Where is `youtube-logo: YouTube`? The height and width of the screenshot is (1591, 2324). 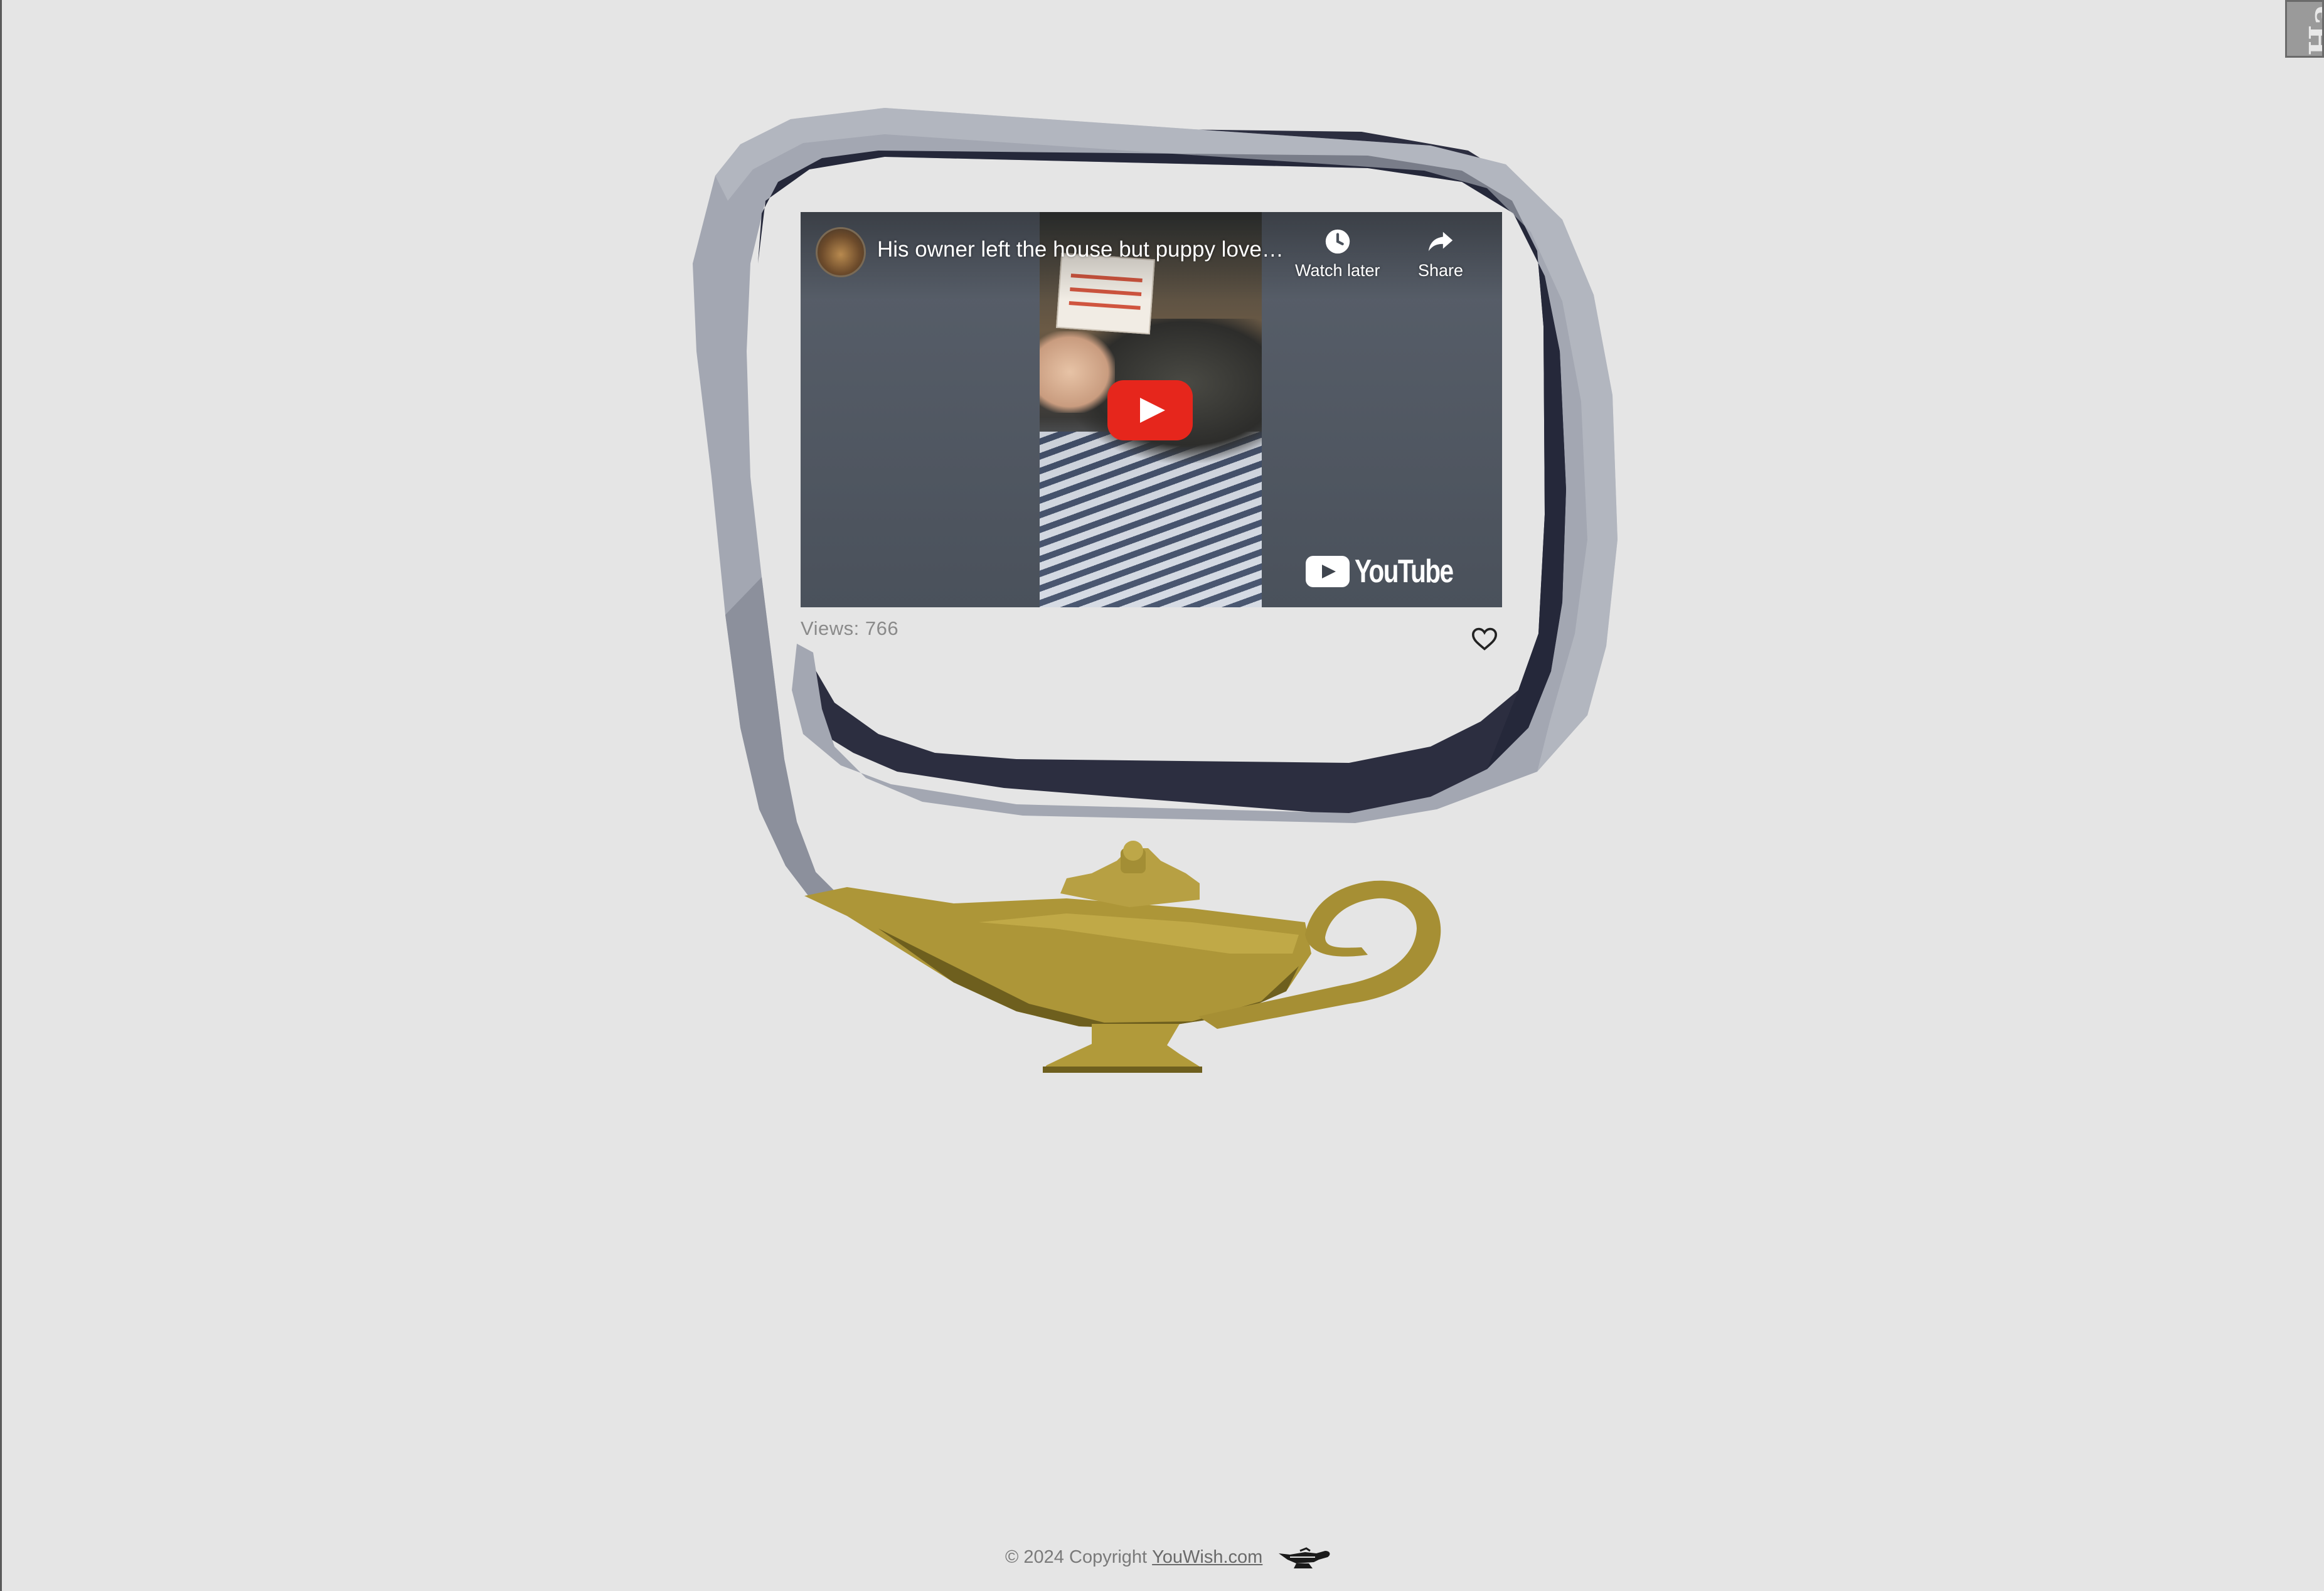
youtube-logo: YouTube is located at coordinates (1393, 571).